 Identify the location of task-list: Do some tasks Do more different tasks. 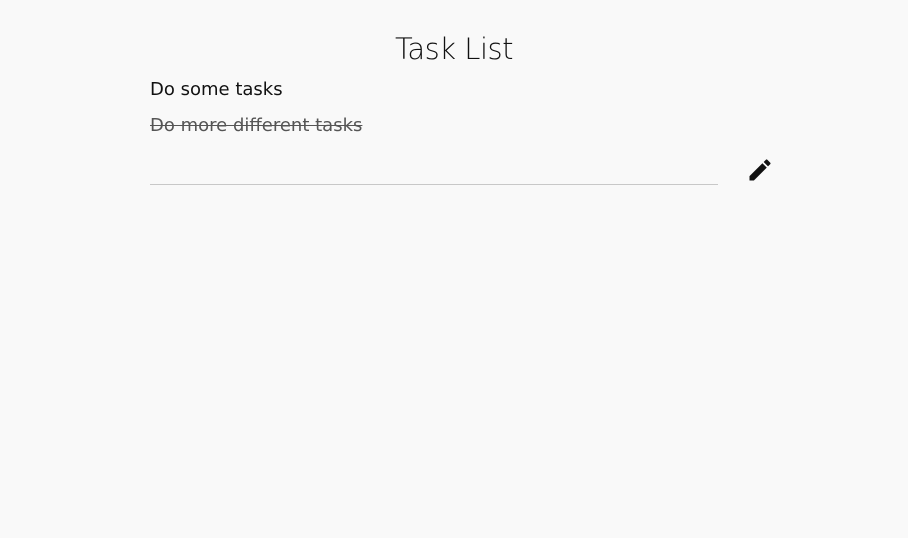
(435, 112).